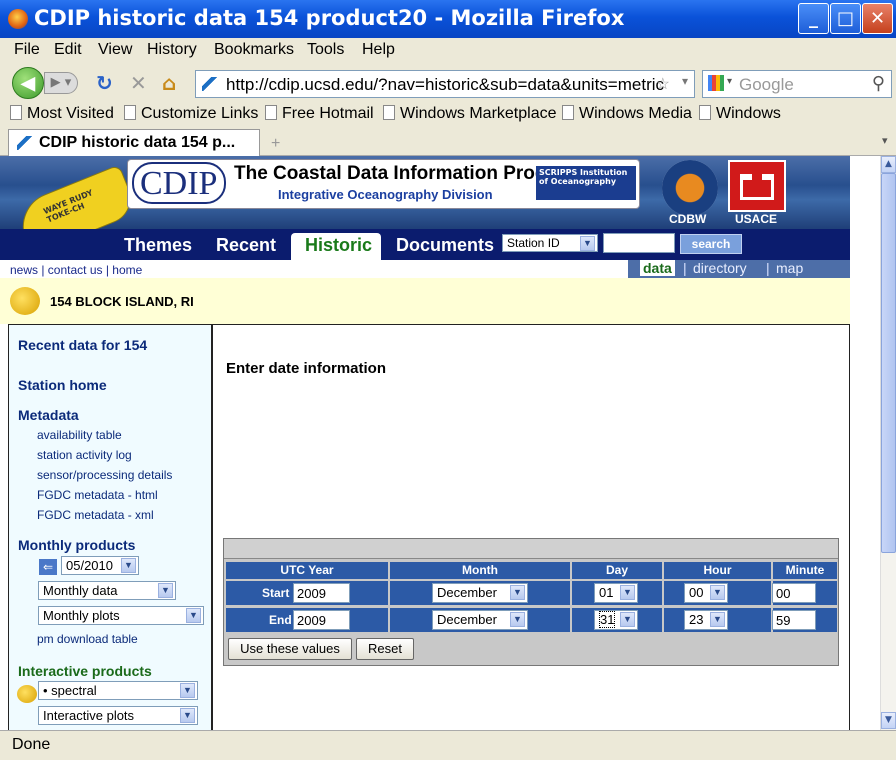 Image resolution: width=896 pixels, height=760 pixels. Describe the element at coordinates (845, 18) in the screenshot. I see `maximize-button: □` at that location.